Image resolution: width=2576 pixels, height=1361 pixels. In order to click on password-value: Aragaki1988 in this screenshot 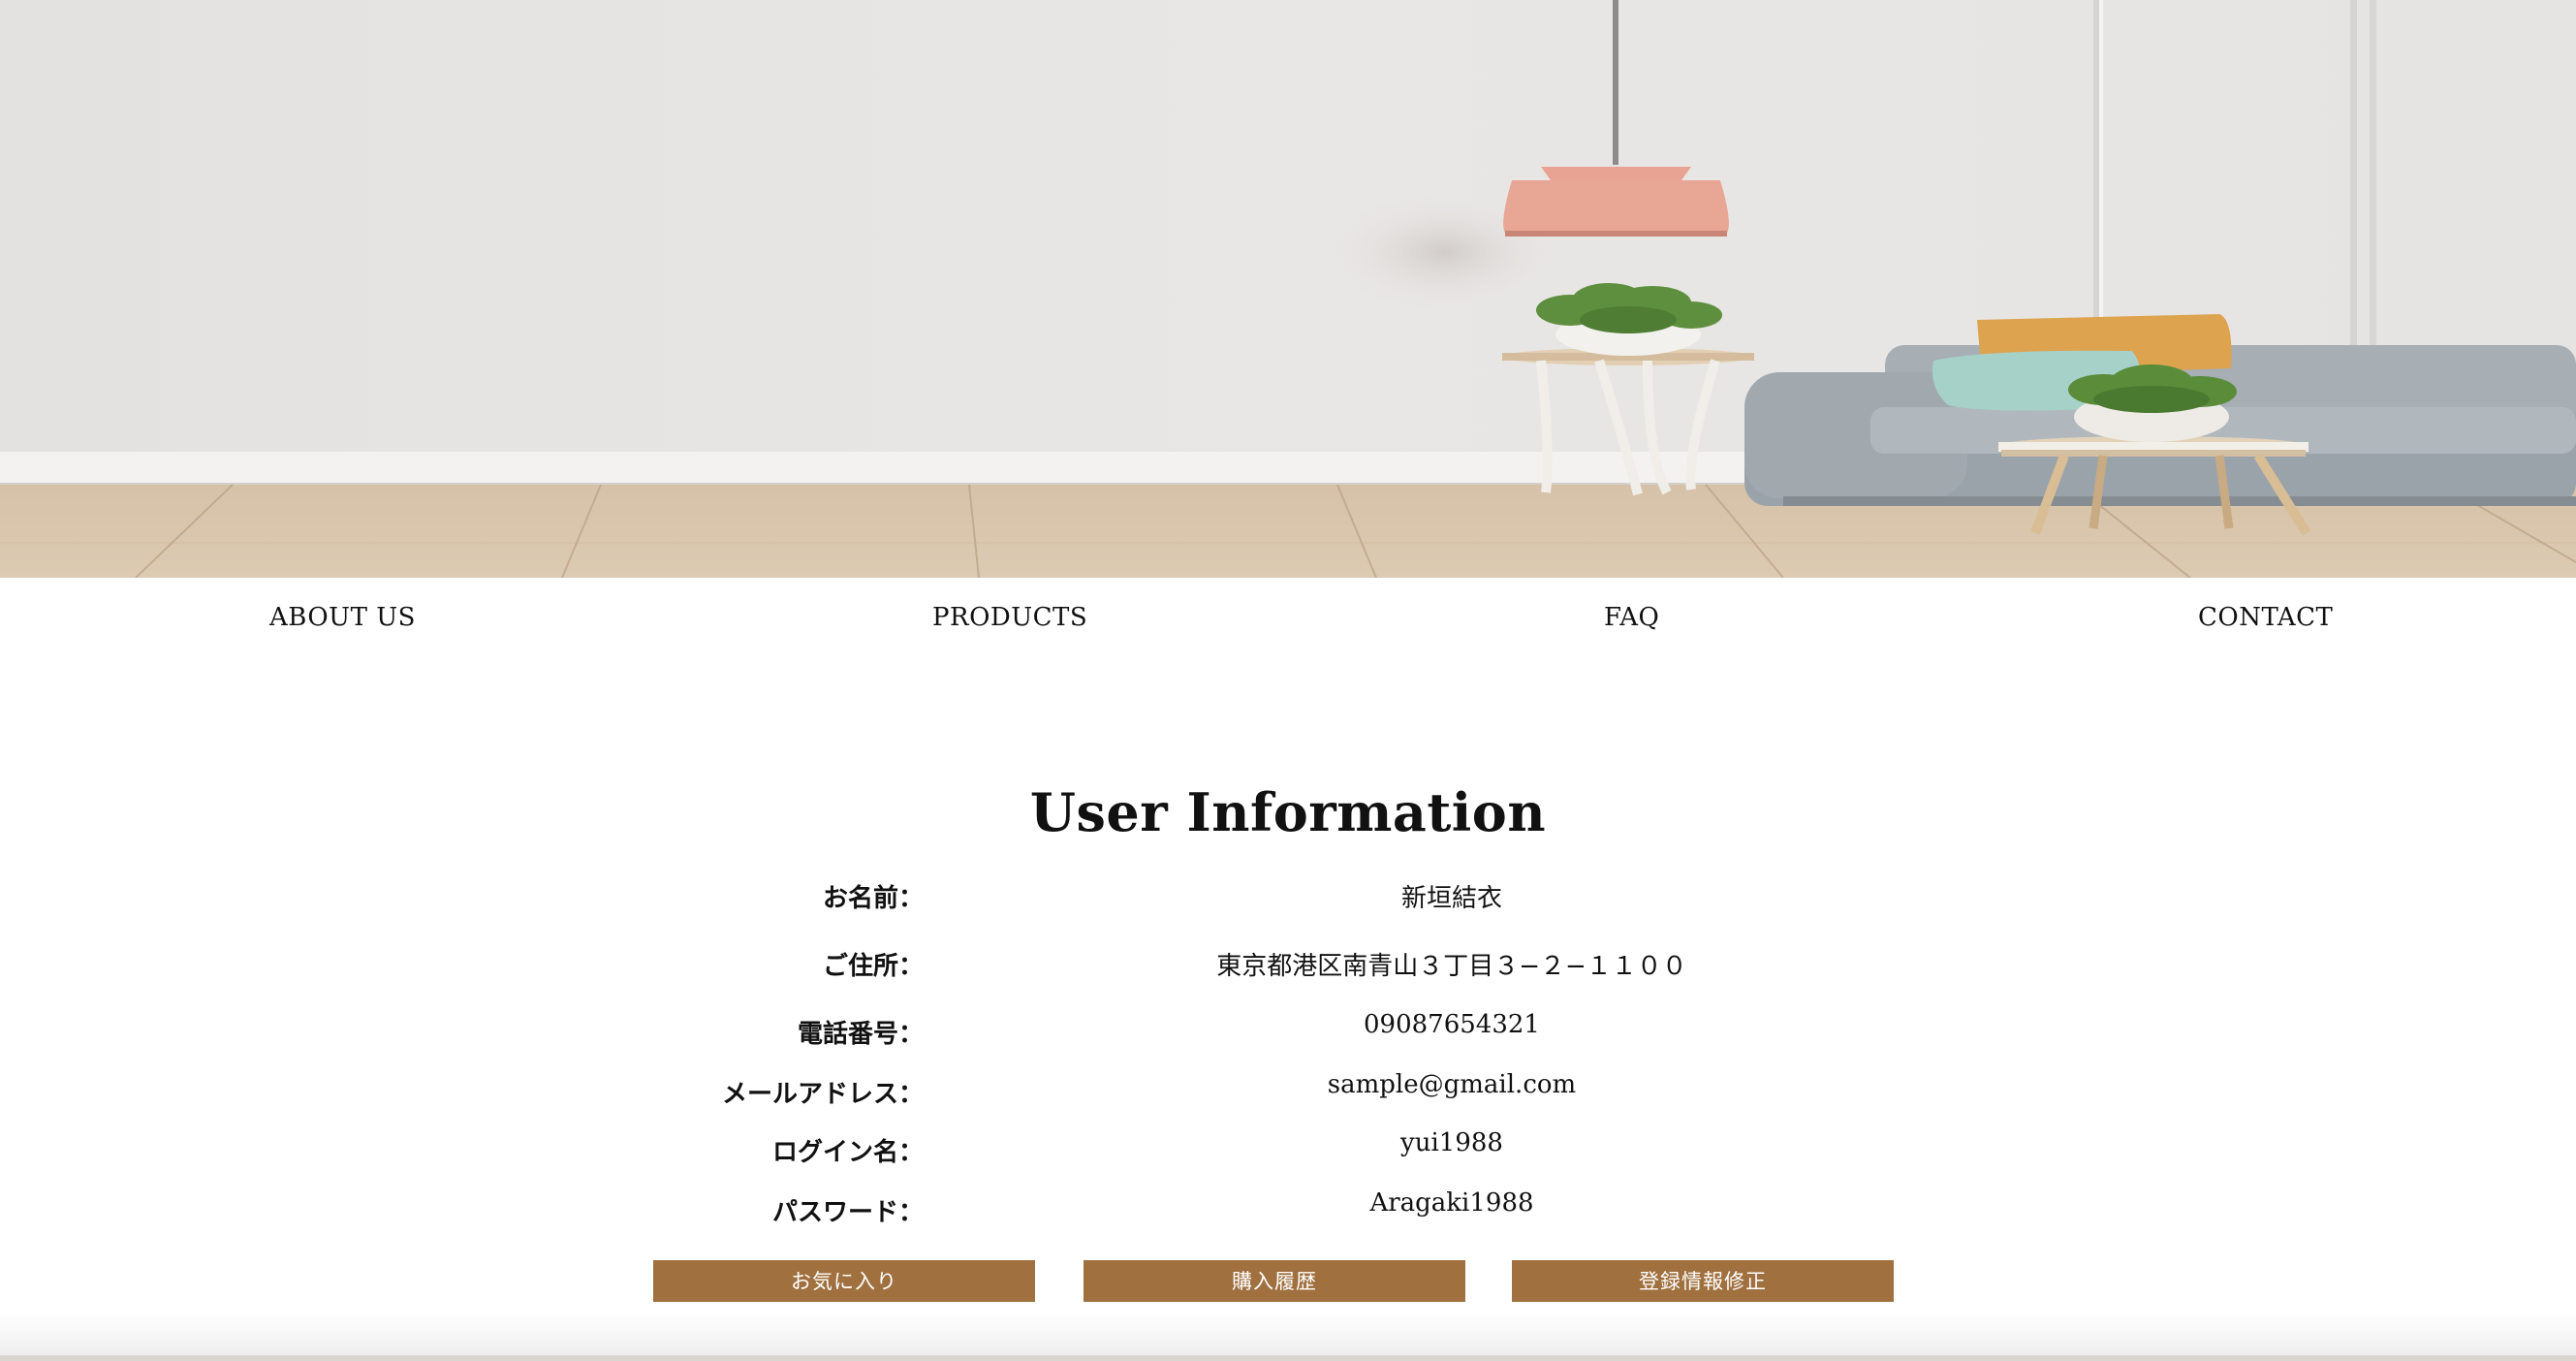, I will do `click(1451, 1203)`.